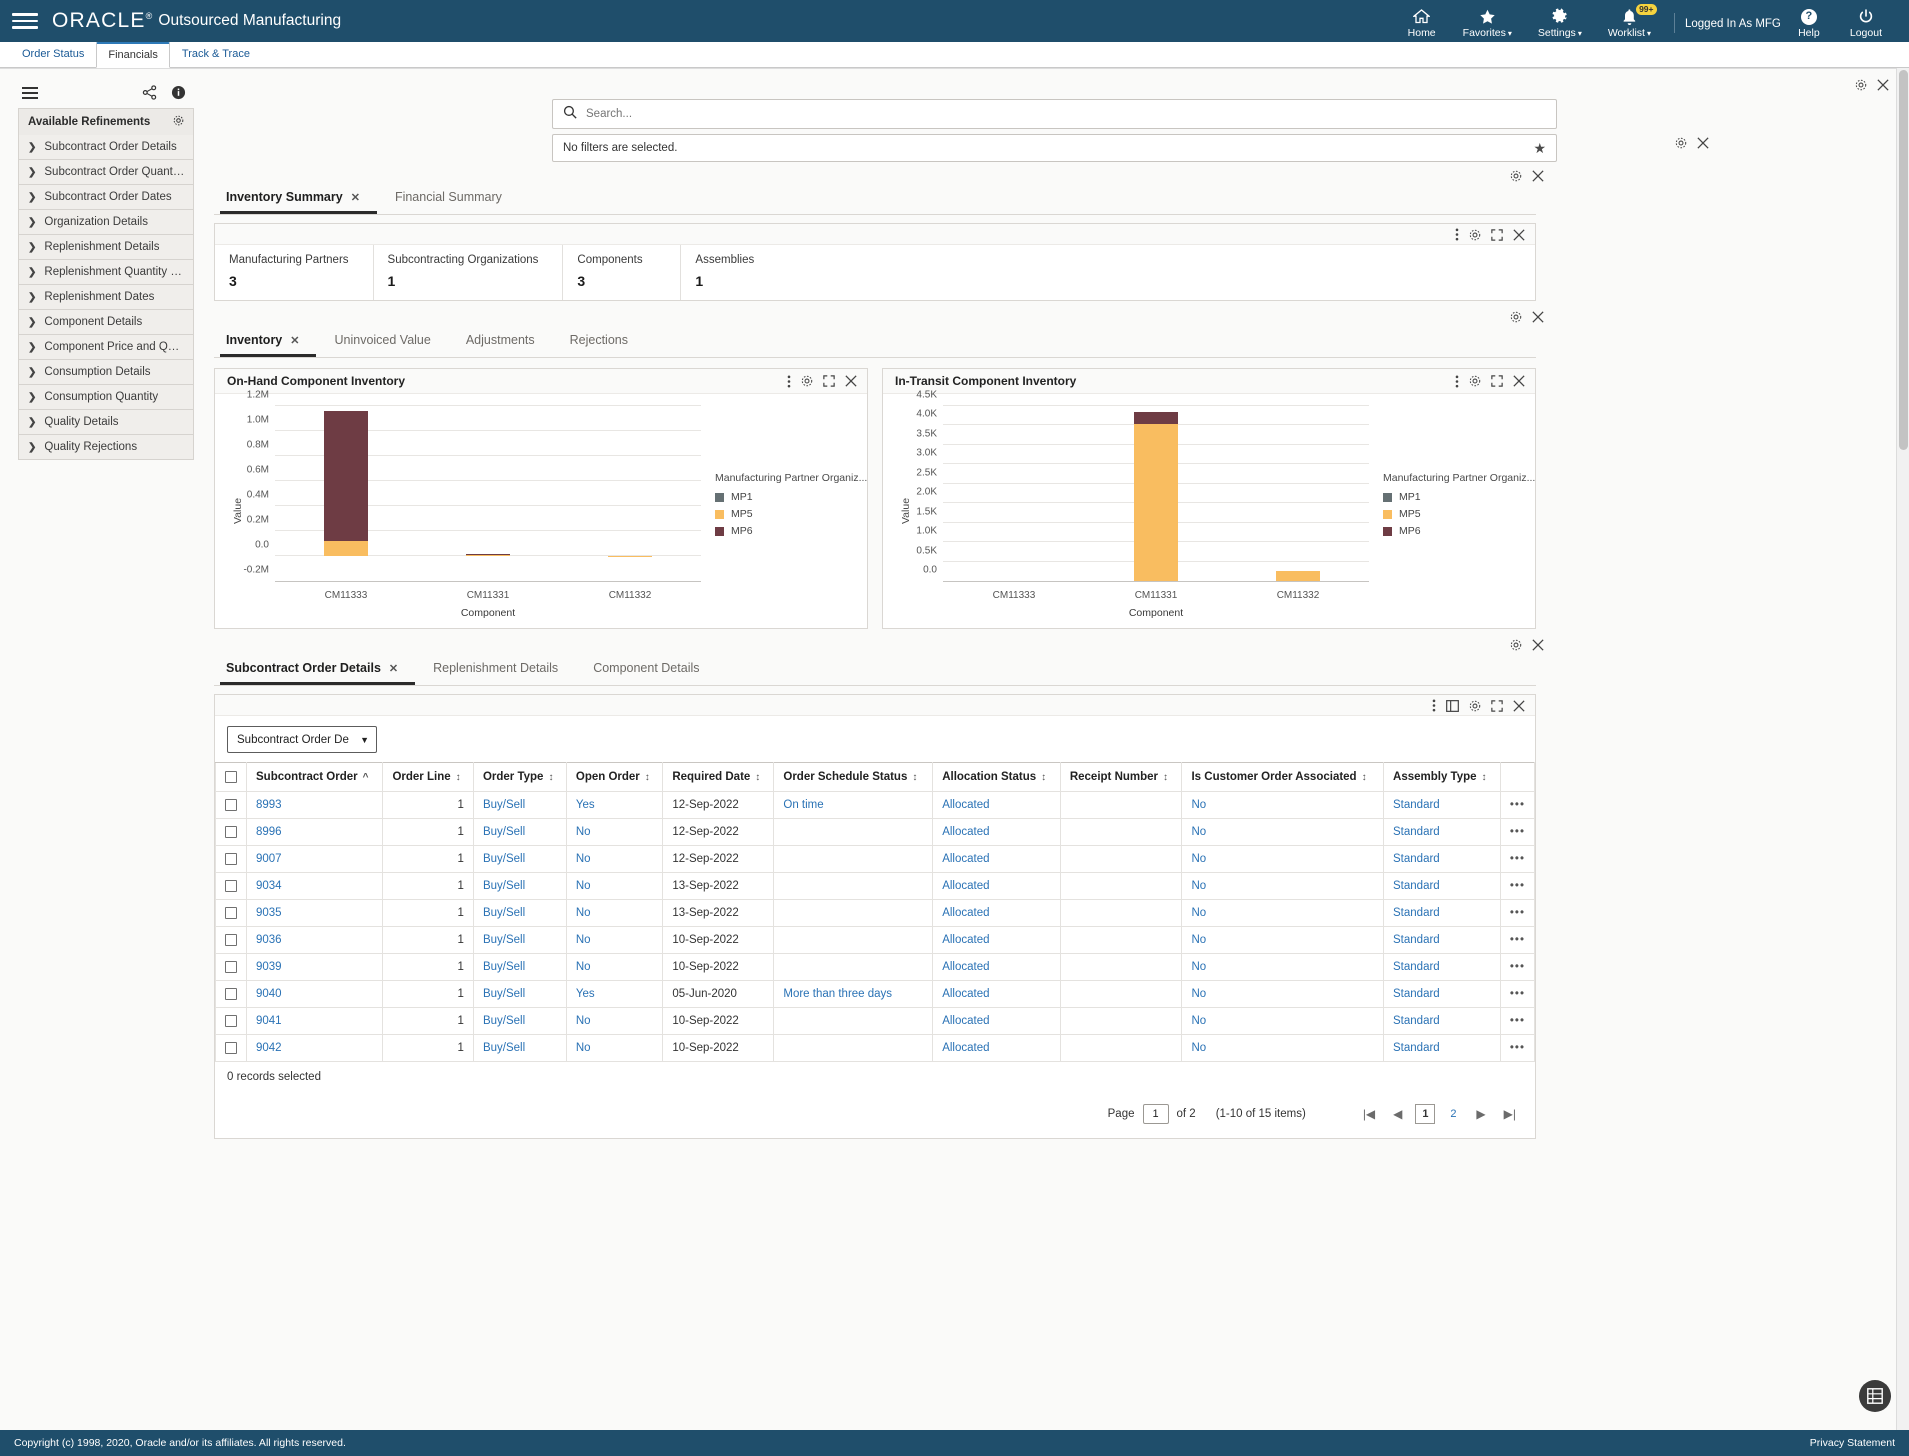  Describe the element at coordinates (106, 322) in the screenshot. I see `sidebar-item-7: ❯ Component Details` at that location.